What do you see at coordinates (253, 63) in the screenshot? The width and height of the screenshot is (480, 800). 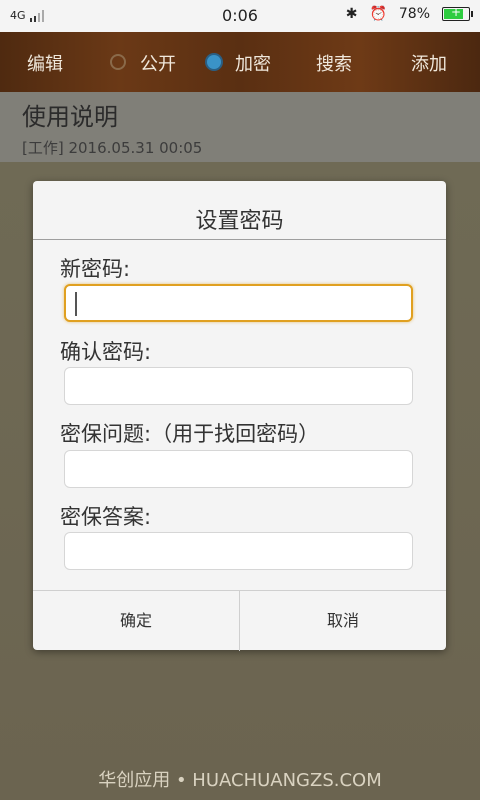 I see `encrypt-label: 加密` at bounding box center [253, 63].